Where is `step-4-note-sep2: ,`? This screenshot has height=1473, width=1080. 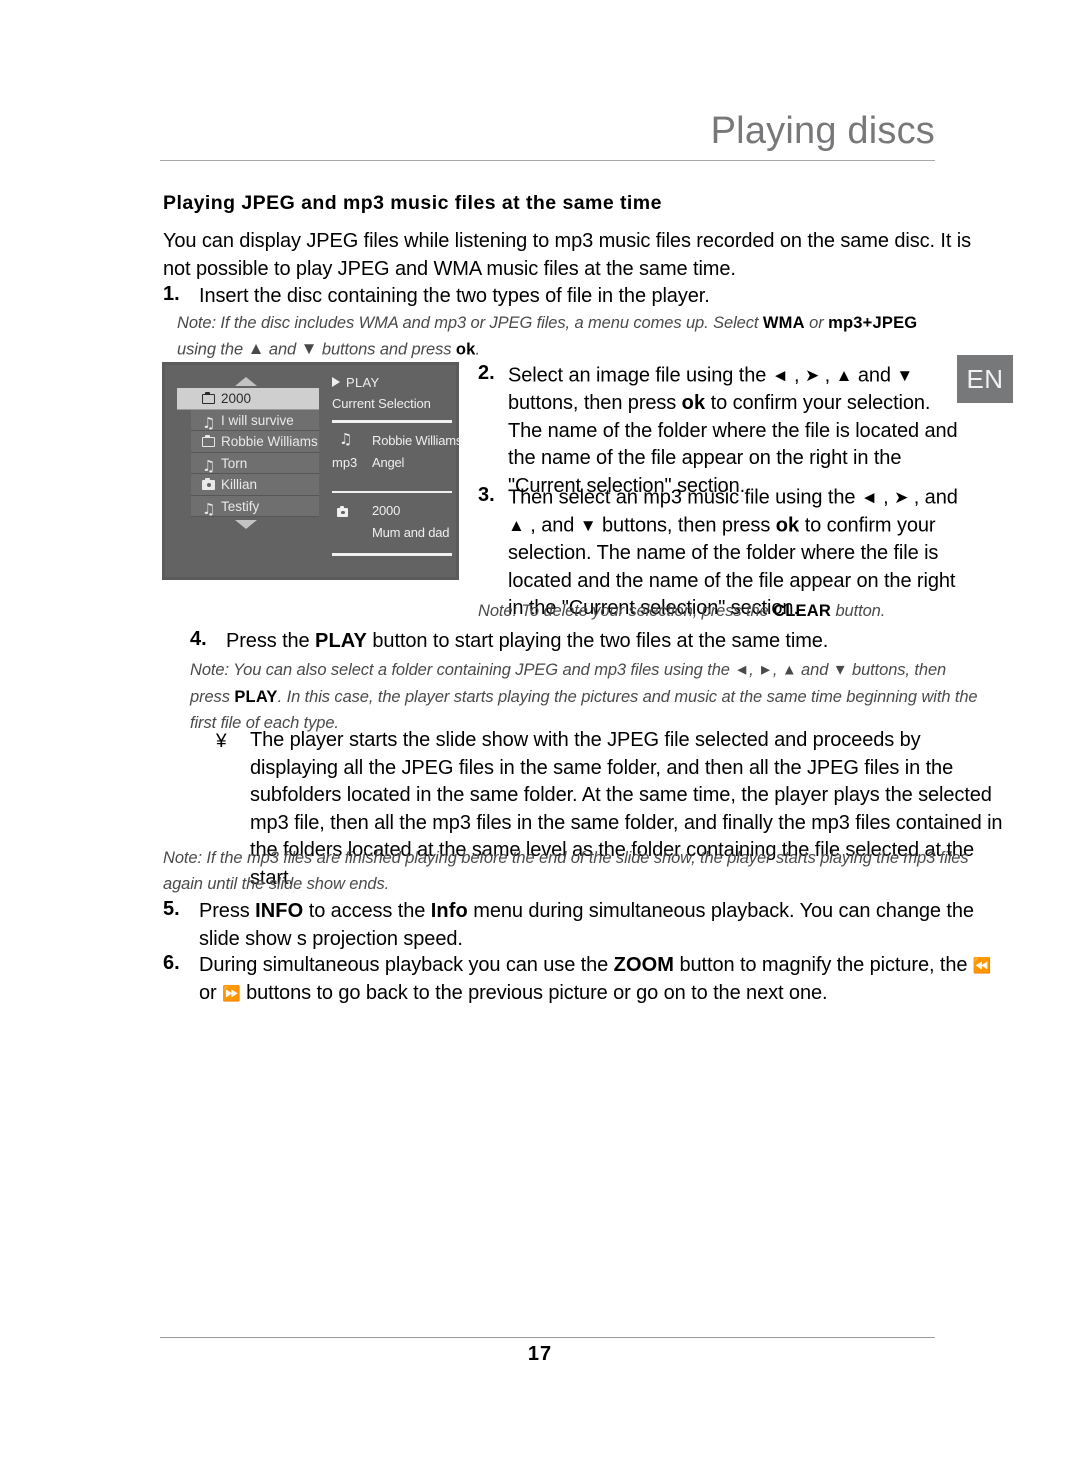
step-4-note-sep2: , is located at coordinates (777, 670).